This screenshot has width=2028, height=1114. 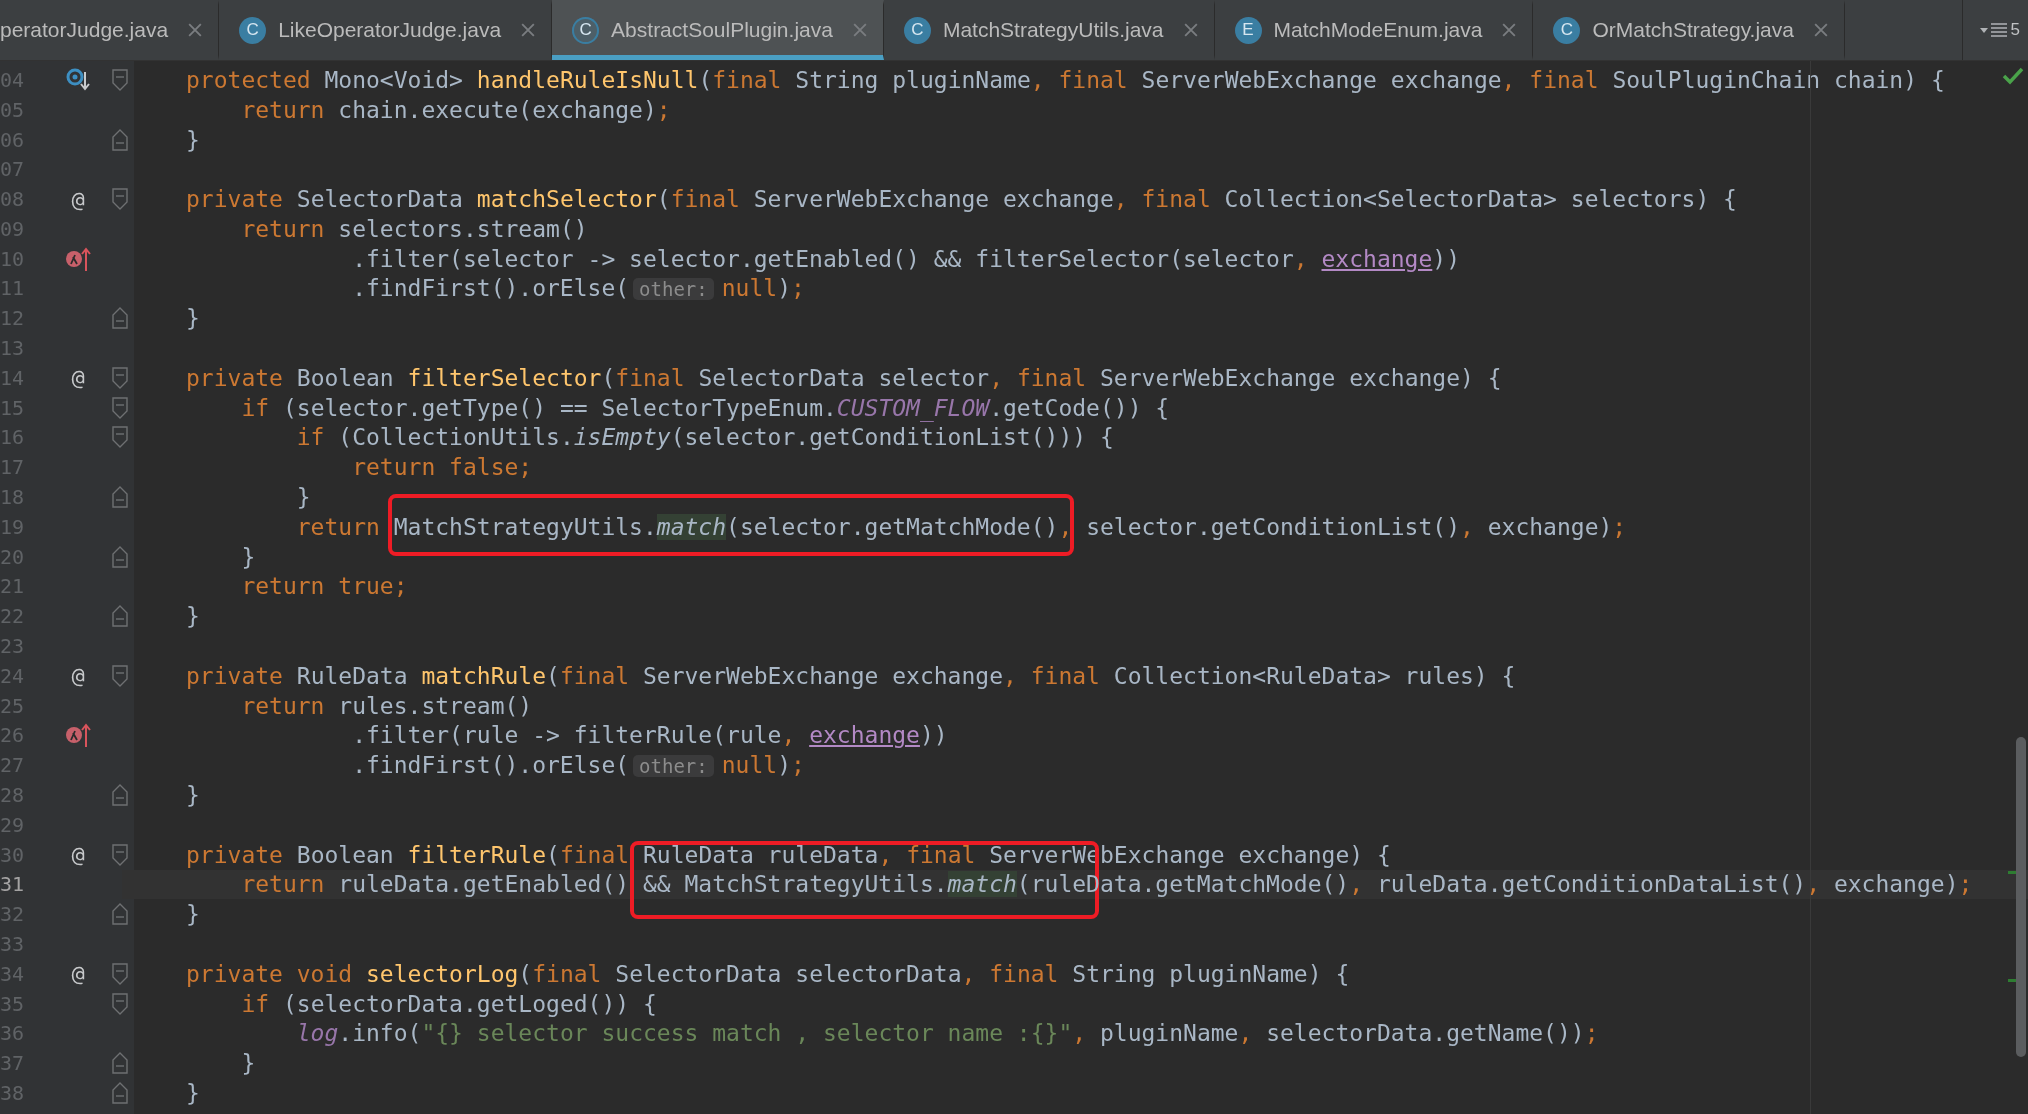 I want to click on code-line: return rules.stream(), so click(x=386, y=706).